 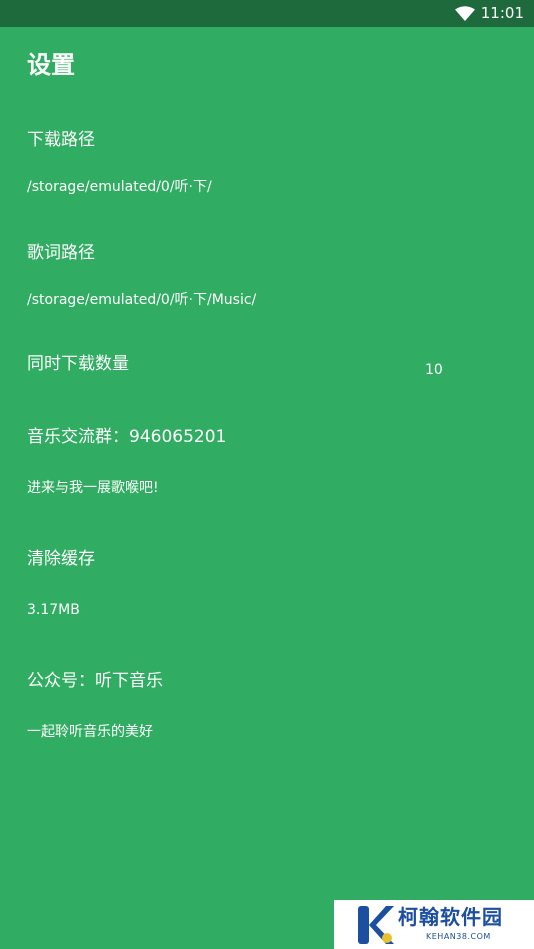 I want to click on watermark-name: 柯翰软件园, so click(x=450, y=917).